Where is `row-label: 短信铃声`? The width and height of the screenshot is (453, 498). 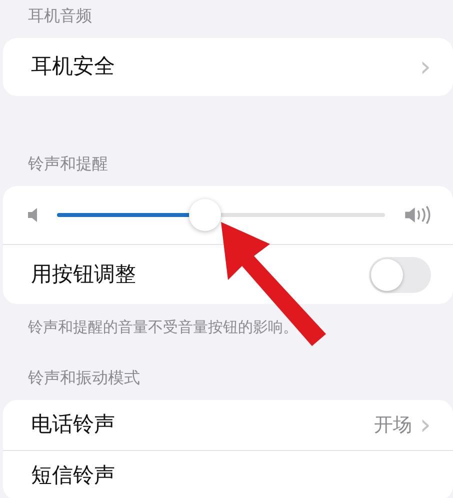 row-label: 短信铃声 is located at coordinates (73, 475).